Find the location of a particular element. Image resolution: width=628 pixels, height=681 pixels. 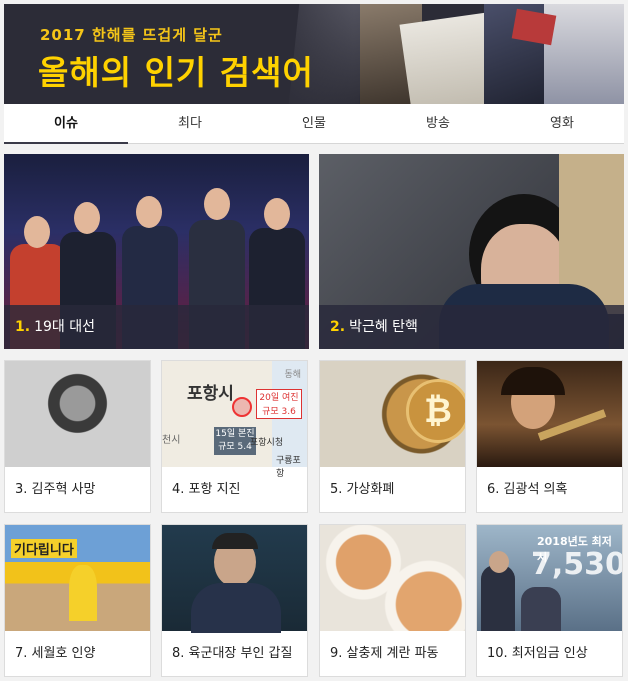

item-label: 9. 살충제 계란 파동 is located at coordinates (384, 653).